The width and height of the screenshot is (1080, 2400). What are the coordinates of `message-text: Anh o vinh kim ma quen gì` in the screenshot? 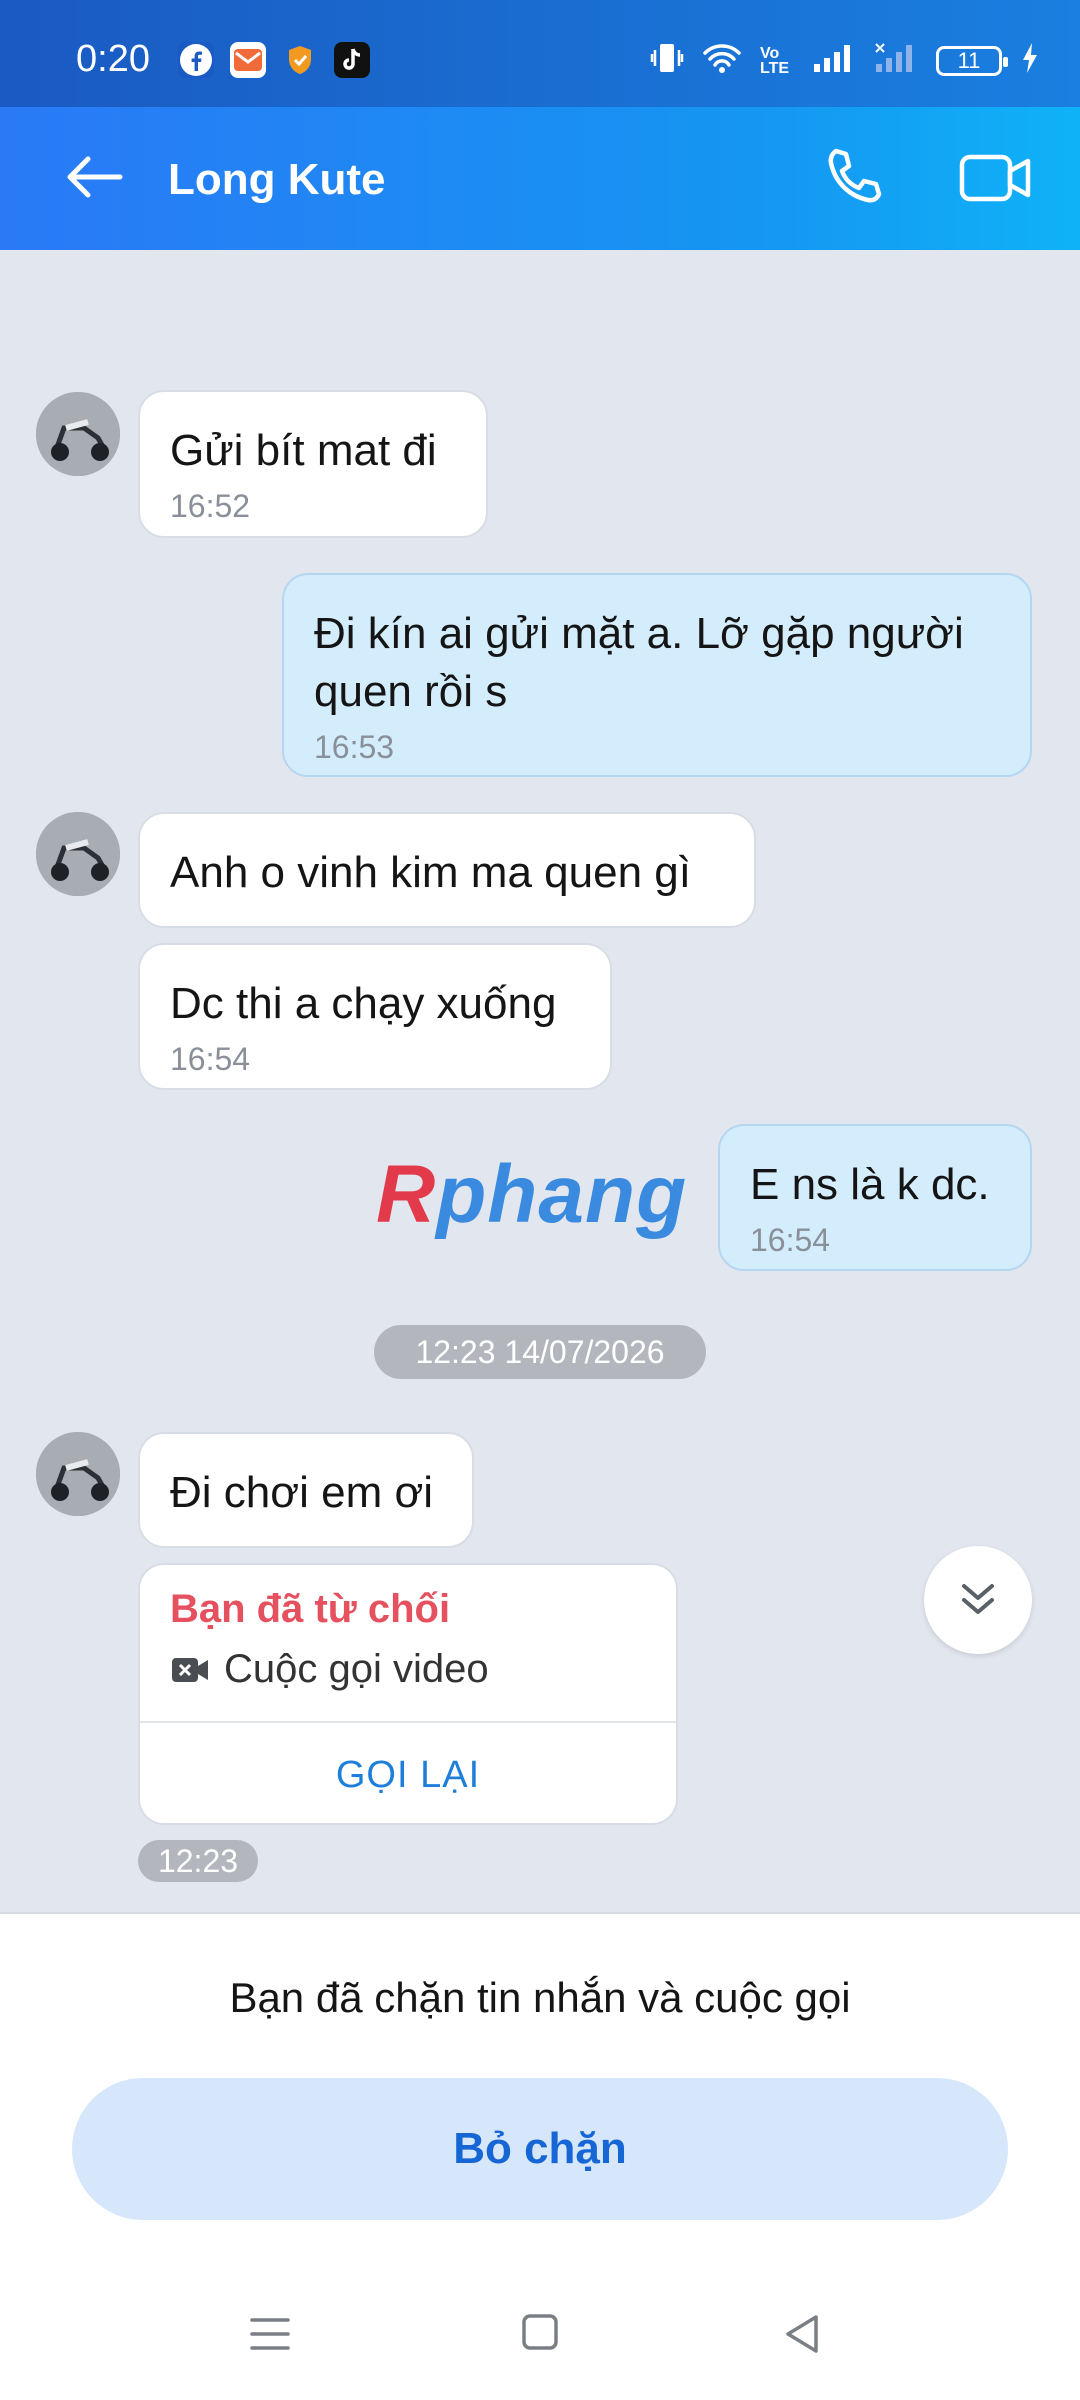 It's located at (430, 872).